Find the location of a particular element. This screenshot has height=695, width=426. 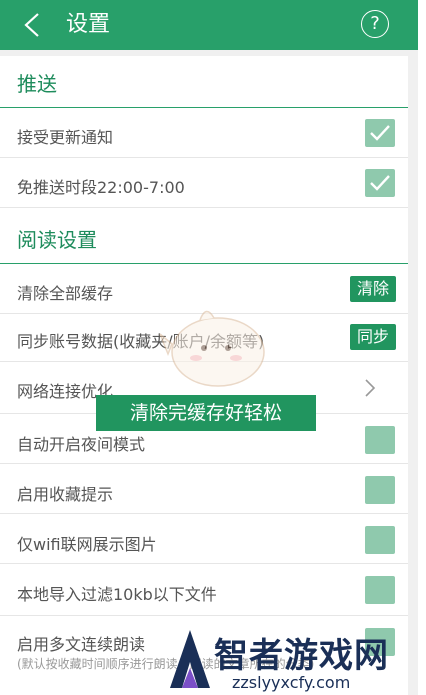

help-icon: ? is located at coordinates (375, 24).